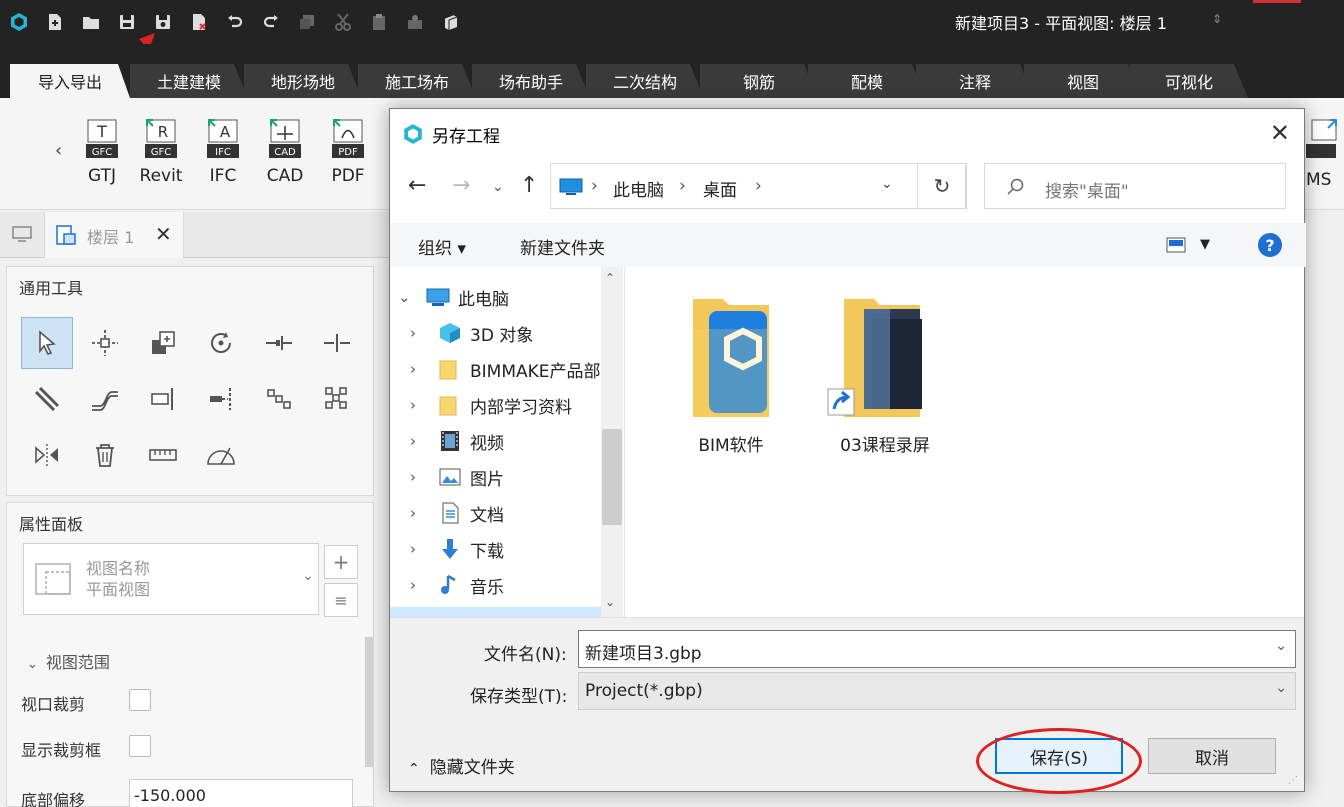 This screenshot has width=1344, height=807. Describe the element at coordinates (105, 399) in the screenshot. I see `align-tool-icon` at that location.